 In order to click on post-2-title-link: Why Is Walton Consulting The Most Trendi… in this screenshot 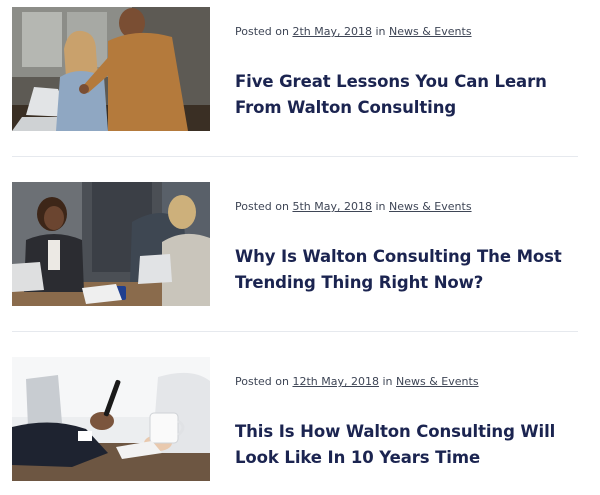, I will do `click(398, 269)`.